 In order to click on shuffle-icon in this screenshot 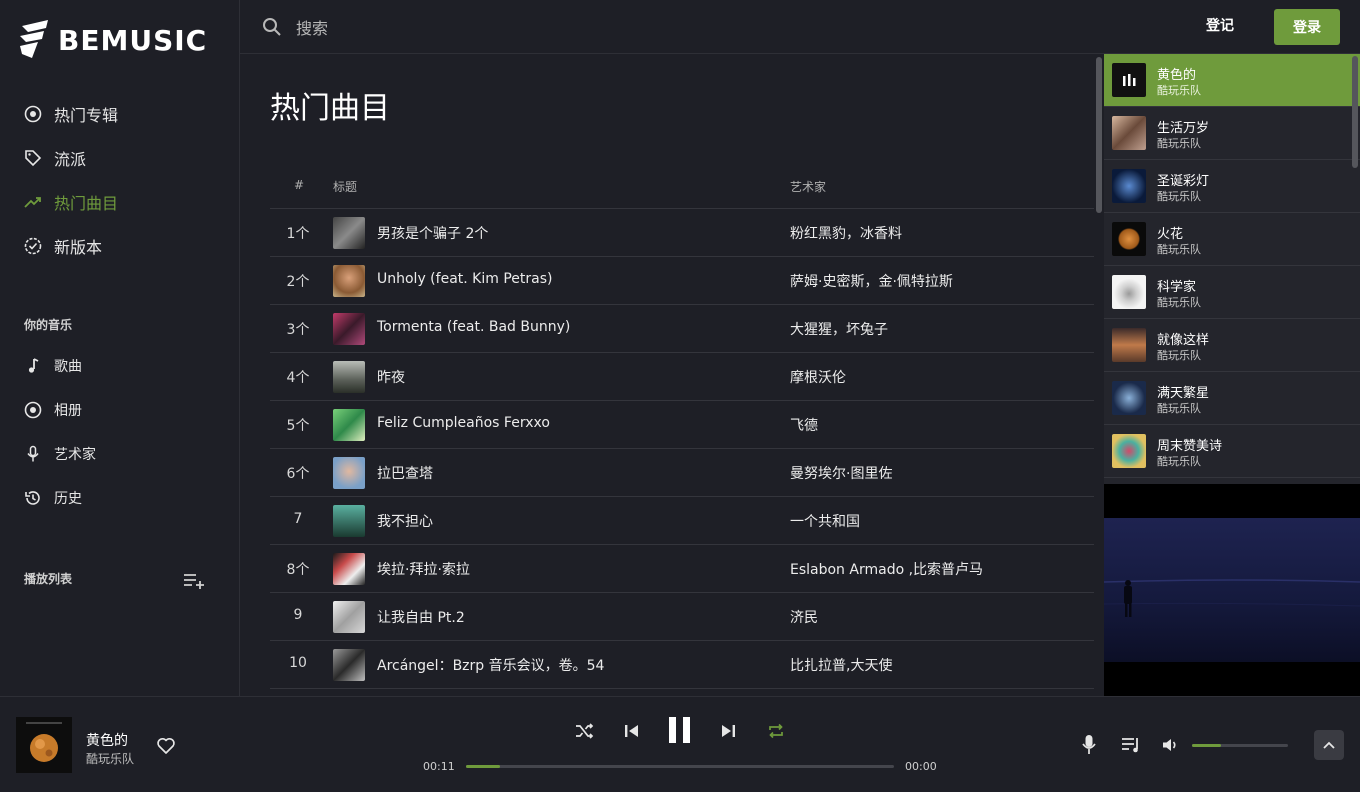, I will do `click(584, 731)`.